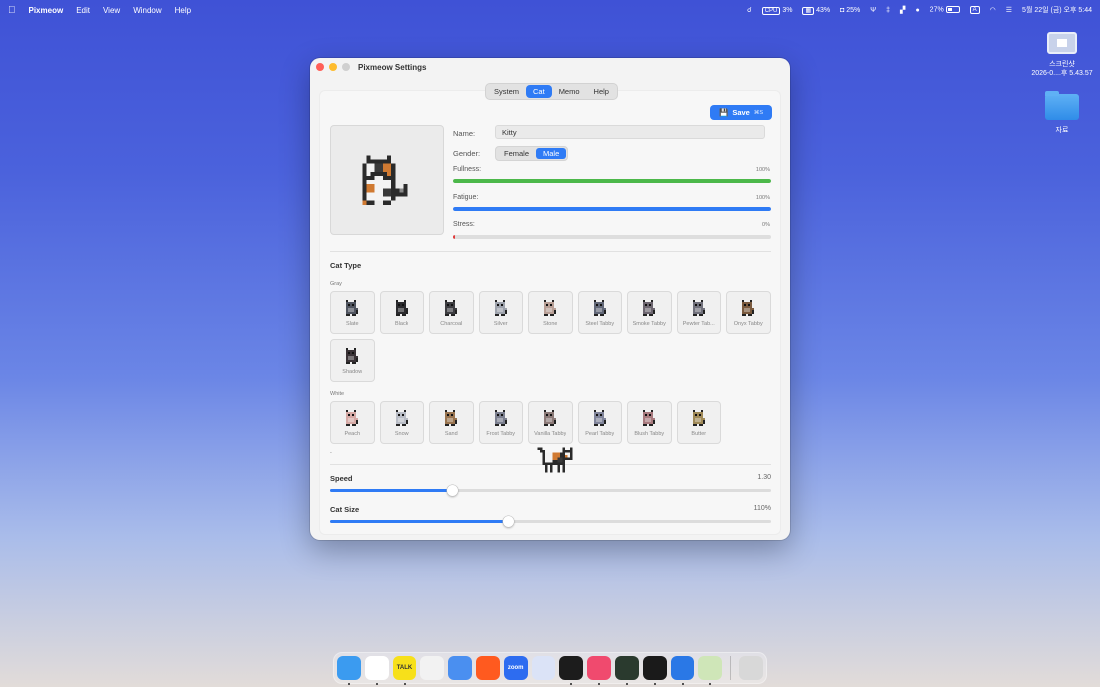  Describe the element at coordinates (569, 91) in the screenshot. I see `tab-memo: Memo` at that location.